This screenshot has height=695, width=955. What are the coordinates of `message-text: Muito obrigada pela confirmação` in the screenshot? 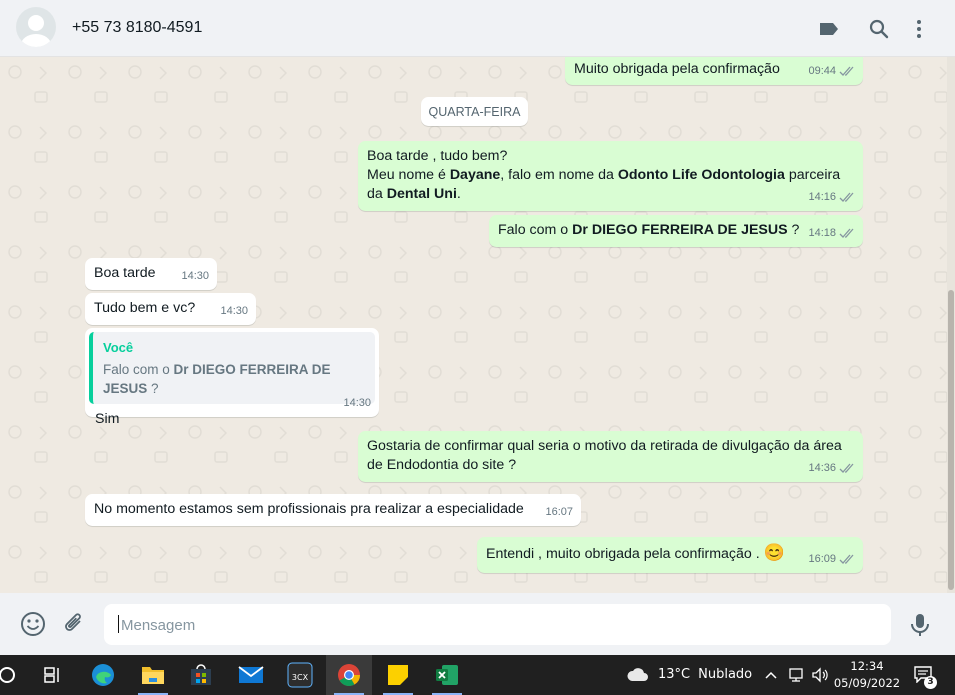 It's located at (677, 69).